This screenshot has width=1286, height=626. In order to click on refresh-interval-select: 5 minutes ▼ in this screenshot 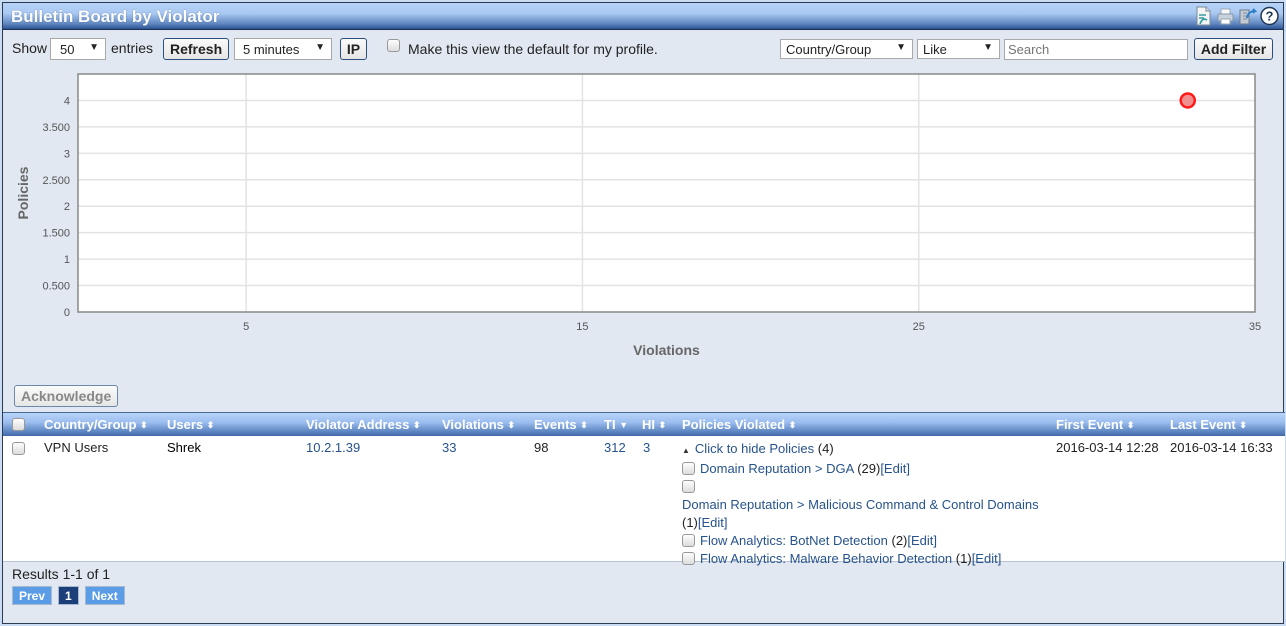, I will do `click(283, 49)`.